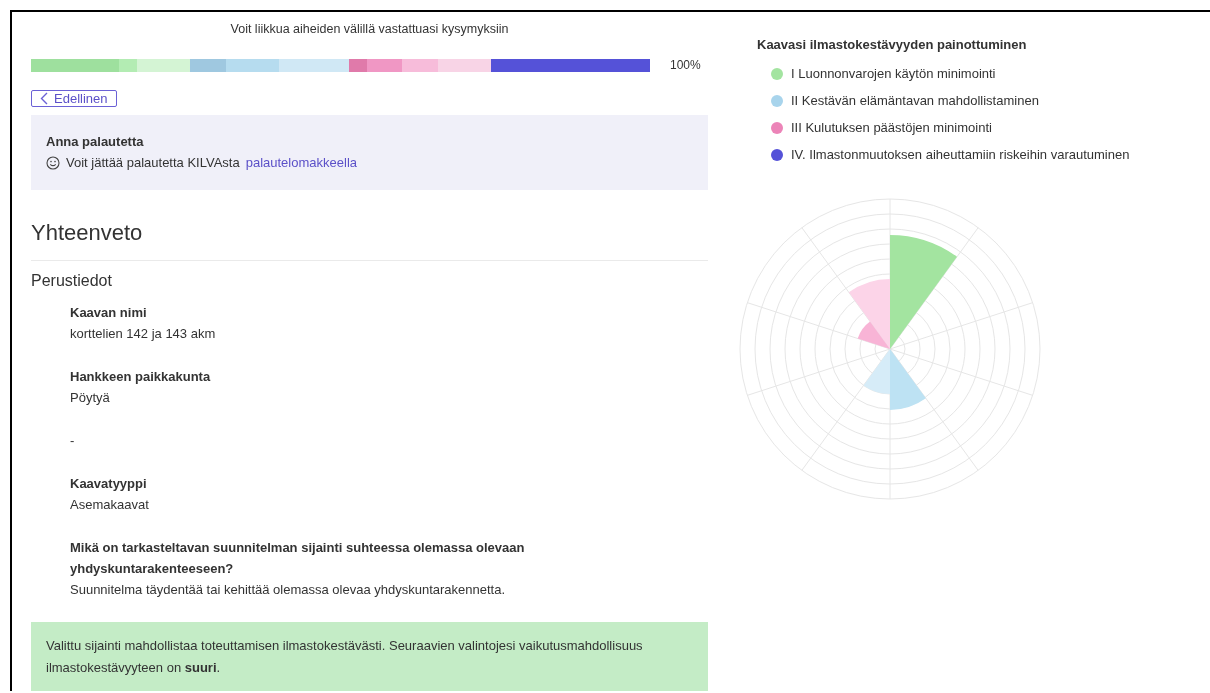 This screenshot has width=1210, height=693. I want to click on legend-label: IV. Ilmastonmuutoksen aiheuttamiin riskeihin varautuminen, so click(960, 154).